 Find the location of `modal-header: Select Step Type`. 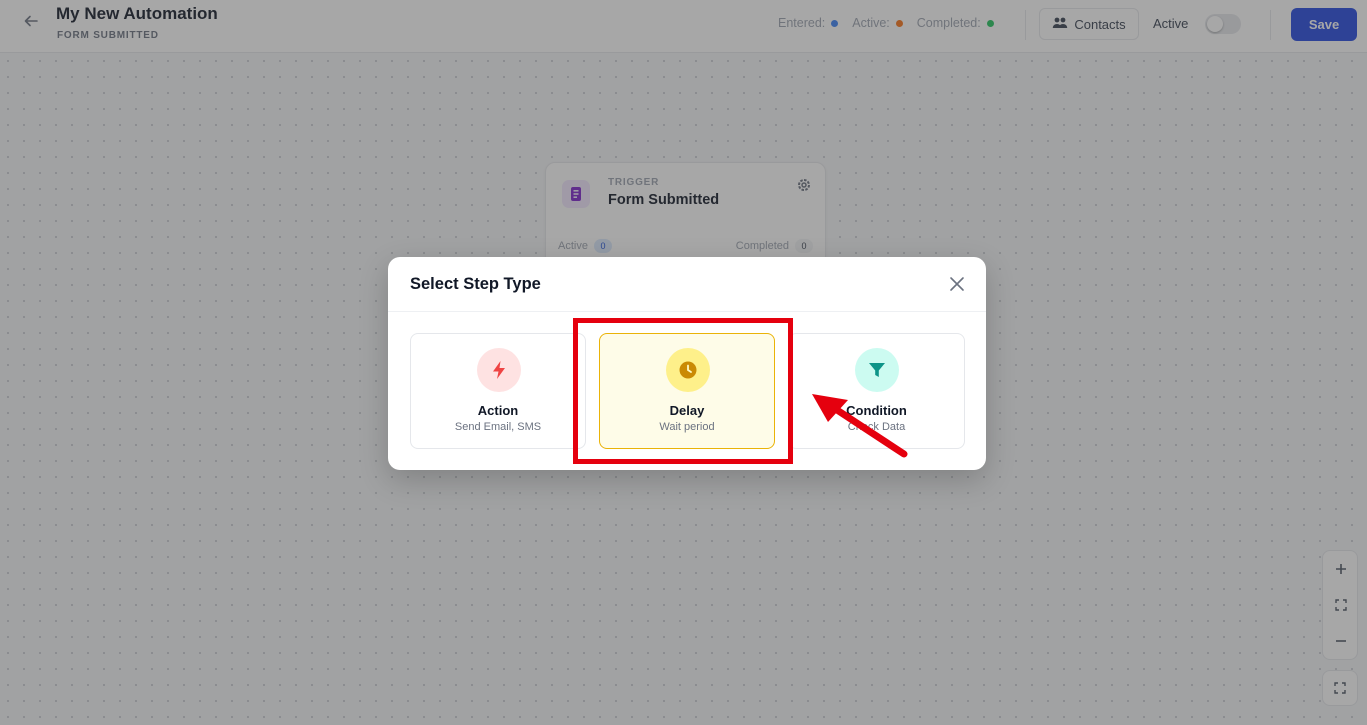

modal-header: Select Step Type is located at coordinates (687, 284).